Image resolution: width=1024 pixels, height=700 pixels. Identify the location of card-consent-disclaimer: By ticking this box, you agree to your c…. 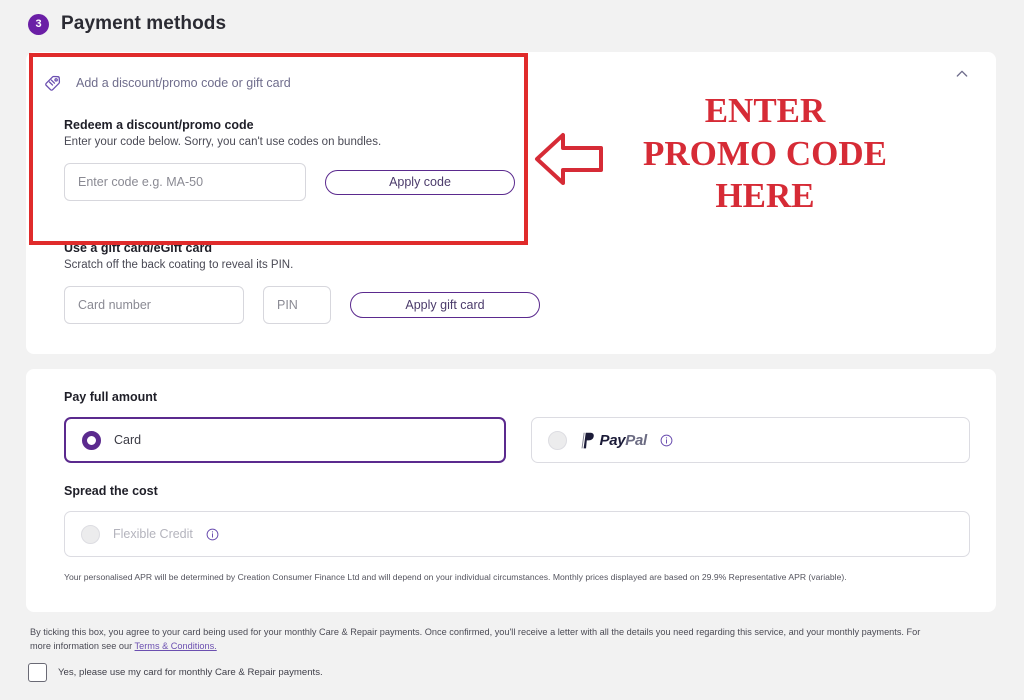
(512, 633).